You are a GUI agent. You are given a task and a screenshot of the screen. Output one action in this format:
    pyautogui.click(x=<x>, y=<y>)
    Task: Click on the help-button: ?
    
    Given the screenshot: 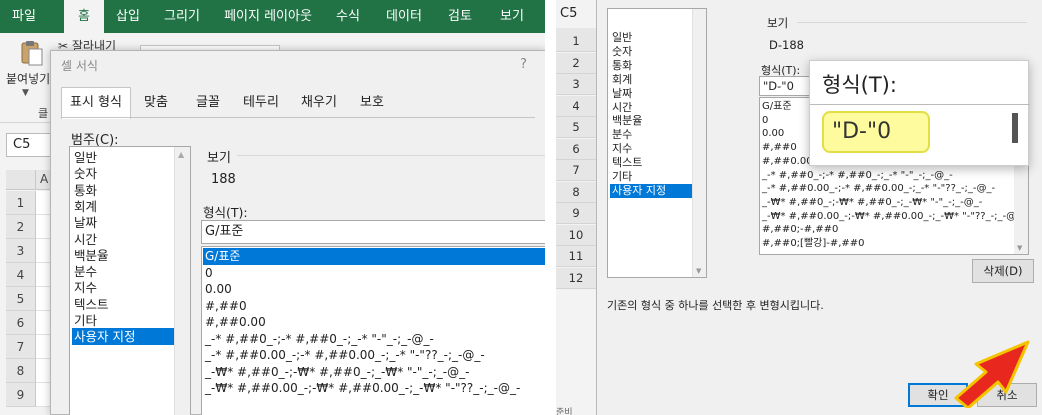 What is the action you would take?
    pyautogui.click(x=523, y=64)
    